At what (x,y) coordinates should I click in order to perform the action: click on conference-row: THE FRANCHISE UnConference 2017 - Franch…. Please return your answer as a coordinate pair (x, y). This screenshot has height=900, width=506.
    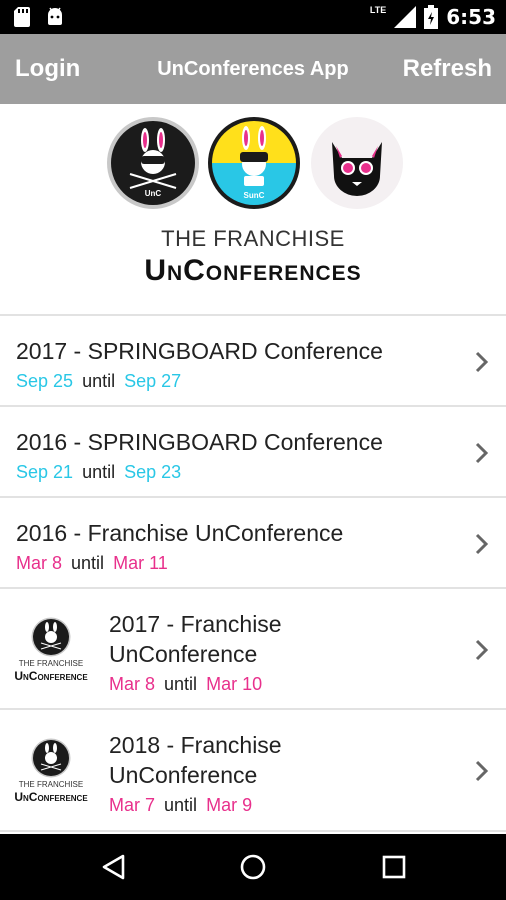
    Looking at the image, I should click on (253, 649).